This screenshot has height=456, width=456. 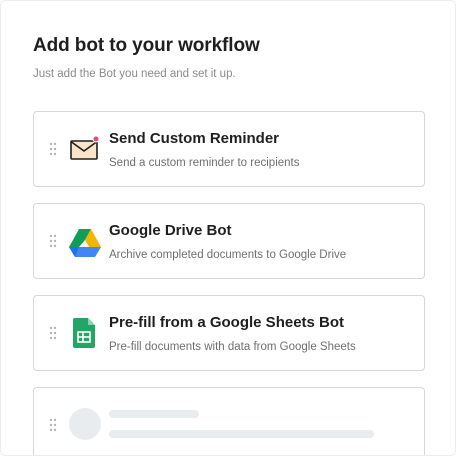 I want to click on envelope-icon, so click(x=85, y=150).